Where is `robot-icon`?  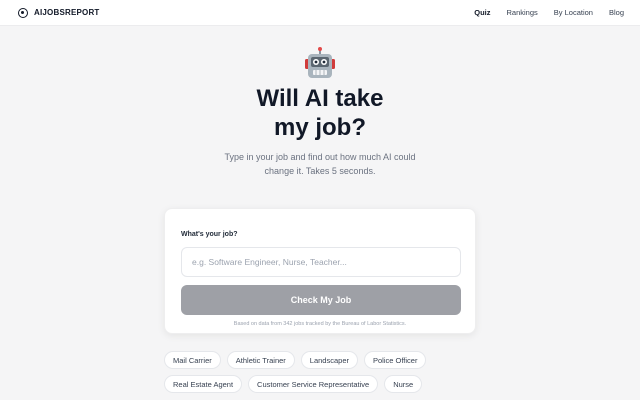
robot-icon is located at coordinates (320, 62).